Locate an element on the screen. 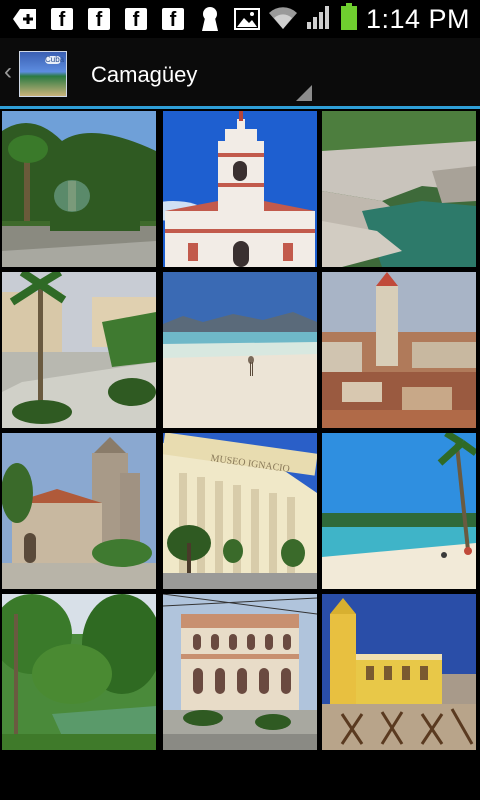  app-icon-label: Cuba is located at coordinates (55, 59).